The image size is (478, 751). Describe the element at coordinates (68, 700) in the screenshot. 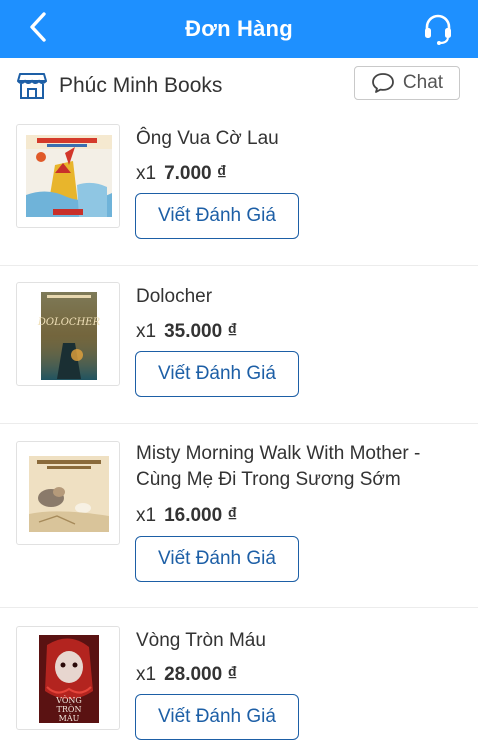

I see `svg-text: VÒNG` at that location.